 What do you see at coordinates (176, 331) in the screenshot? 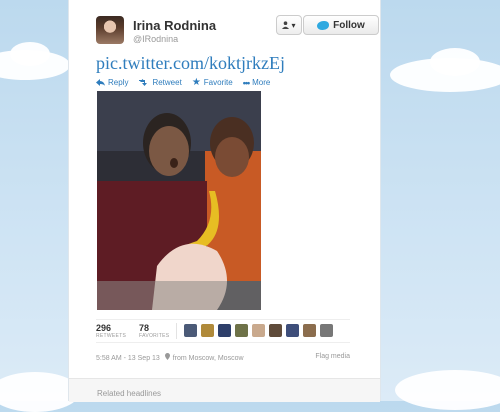
I see `stats-divider` at bounding box center [176, 331].